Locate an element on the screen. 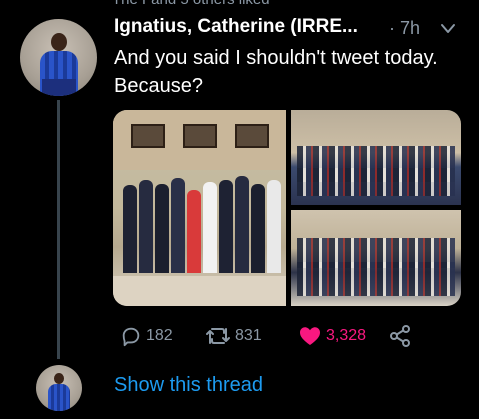  tweet-actions: 182 831 3,328 is located at coordinates (239, 336).